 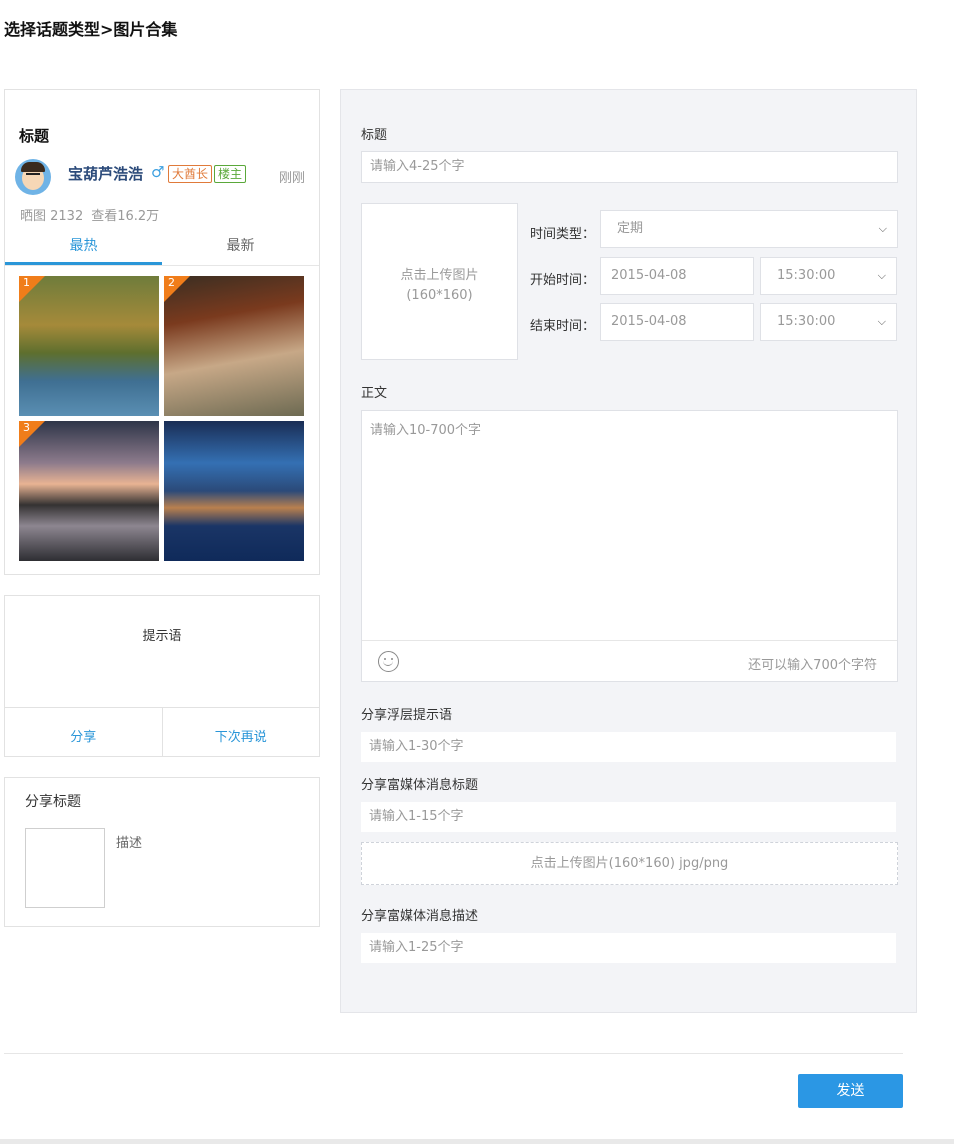 What do you see at coordinates (628, 817) in the screenshot?
I see `rich-title-input: 请输入1-15个字` at bounding box center [628, 817].